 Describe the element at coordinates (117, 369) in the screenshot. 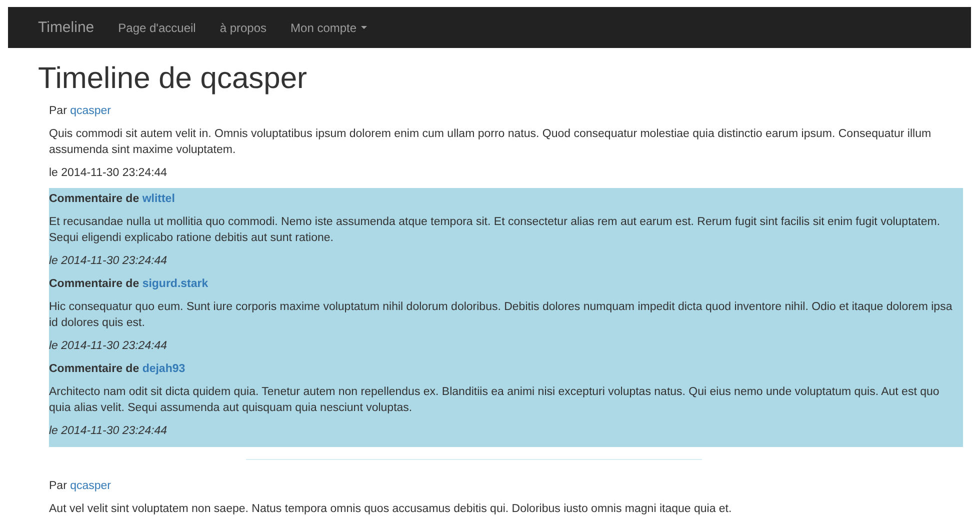

I see `comment-author: Commentaire de dejah93` at that location.